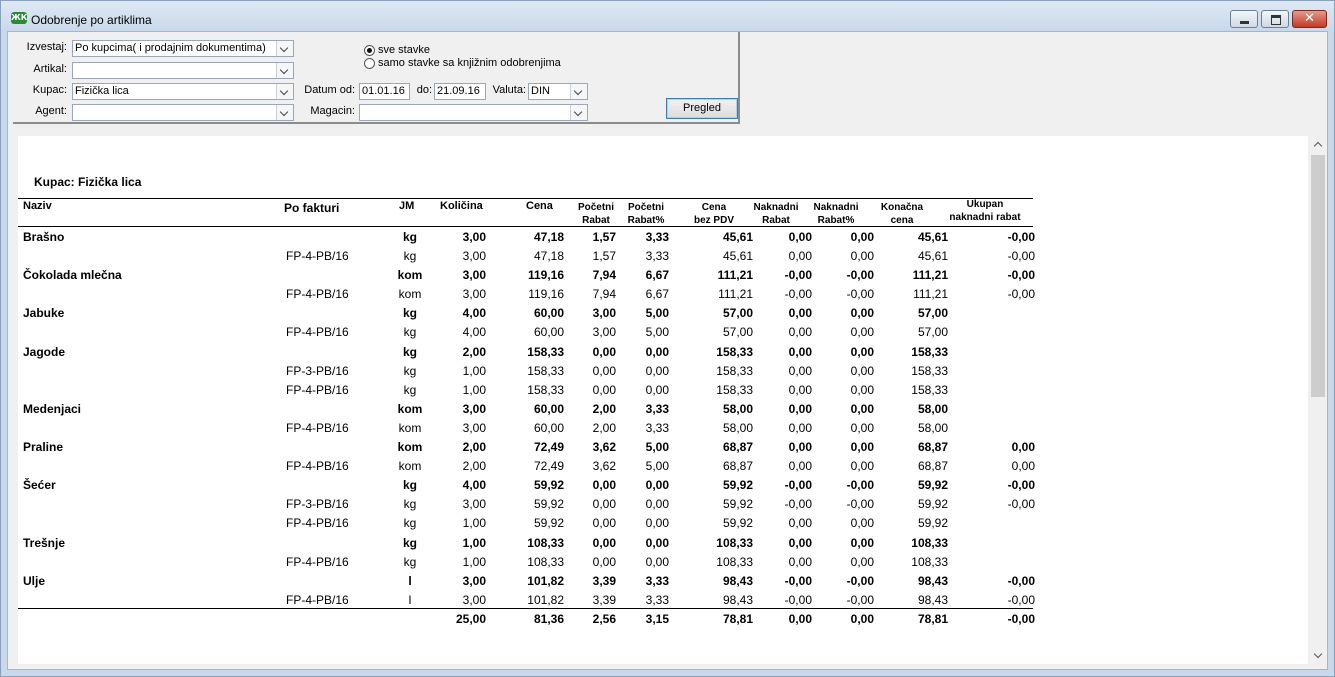  What do you see at coordinates (548, 466) in the screenshot?
I see `cell-cena: 72,49` at bounding box center [548, 466].